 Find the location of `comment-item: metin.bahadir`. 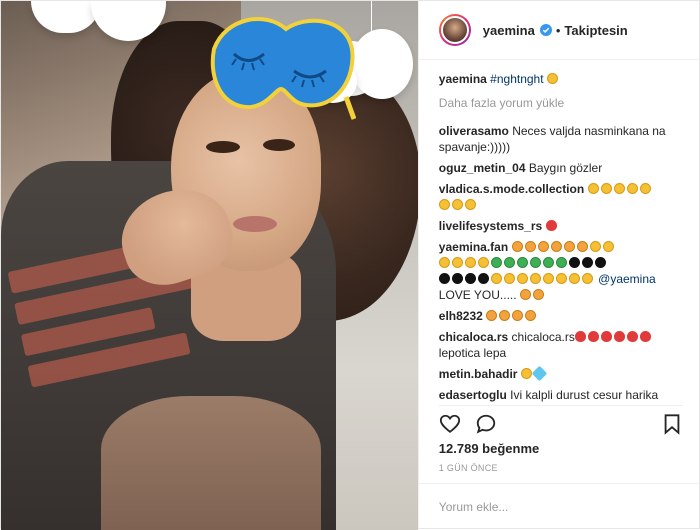

comment-item: metin.bahadir is located at coordinates (563, 373).